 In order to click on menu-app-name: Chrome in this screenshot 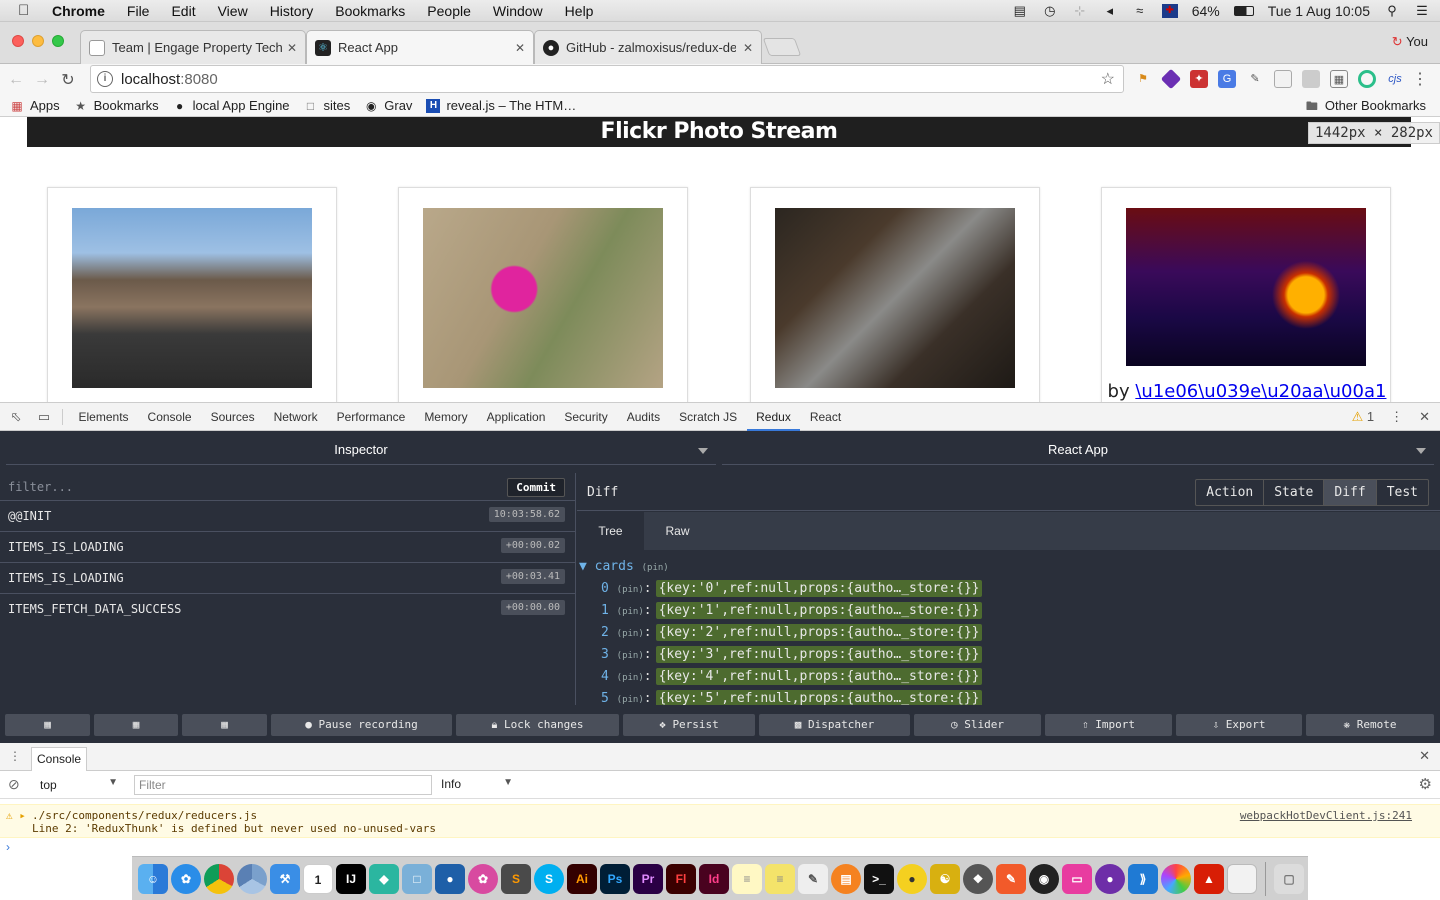, I will do `click(78, 11)`.